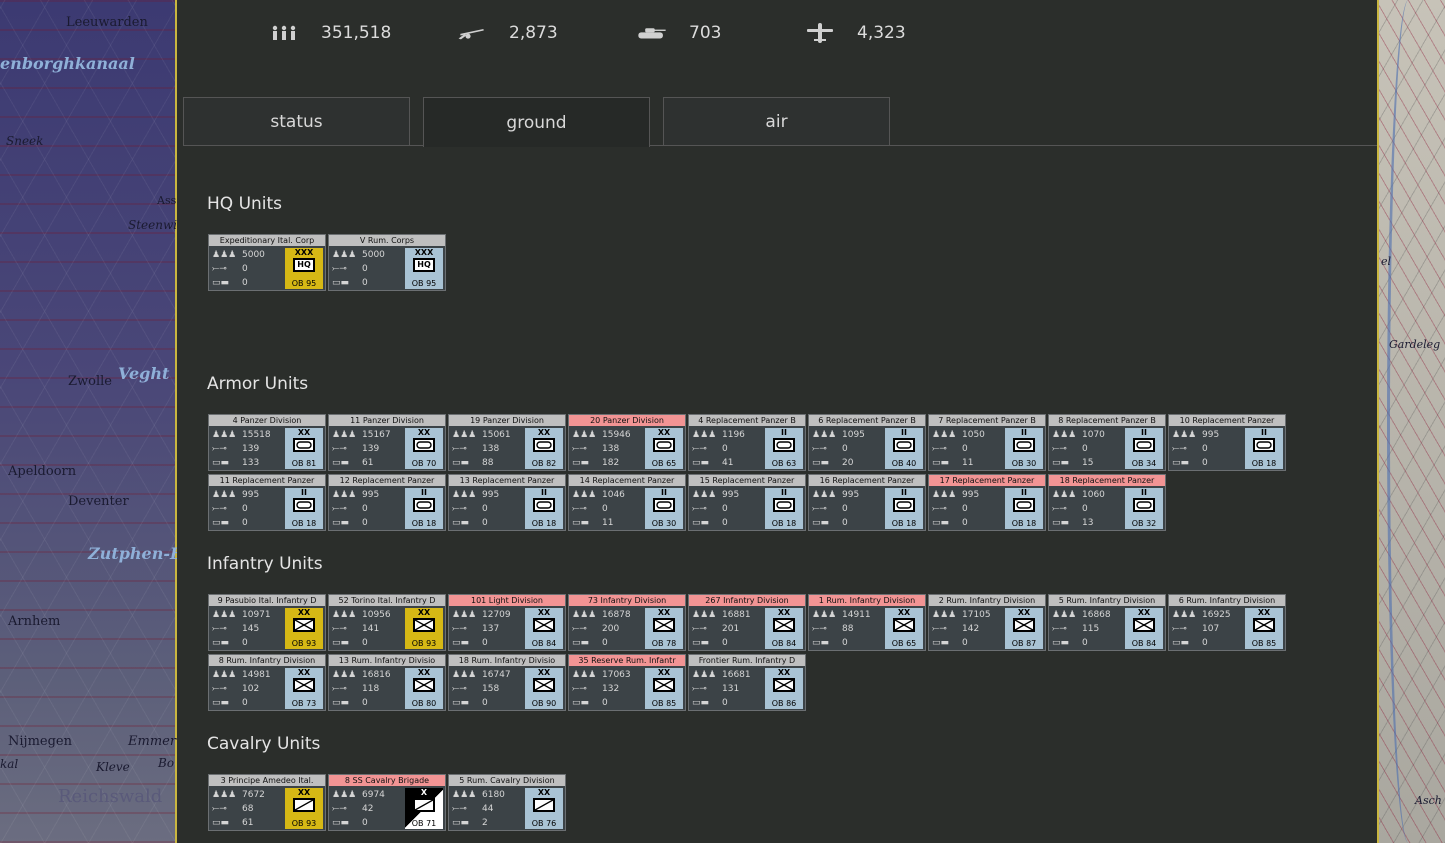  Describe the element at coordinates (853, 435) in the screenshot. I see `unit-men: 1095` at that location.